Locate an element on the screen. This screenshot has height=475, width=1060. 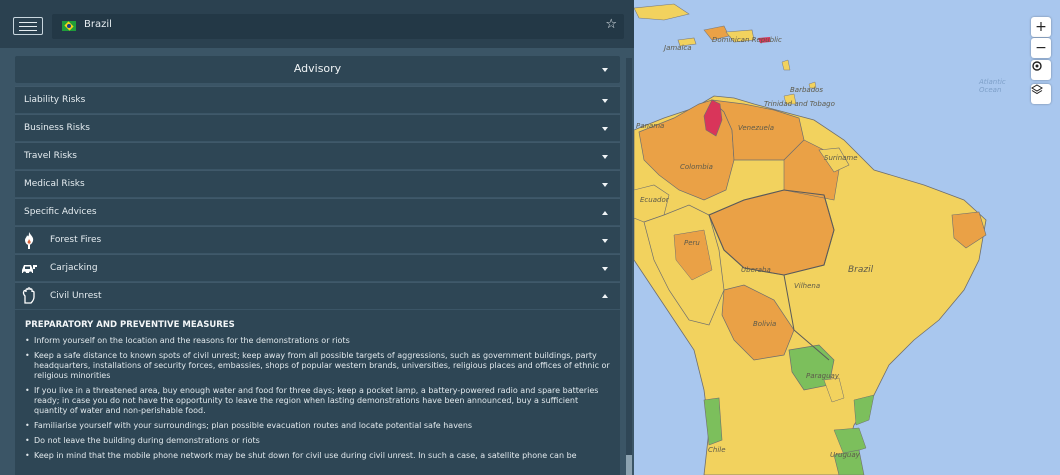
section-label: Travel Risks is located at coordinates (50, 156).